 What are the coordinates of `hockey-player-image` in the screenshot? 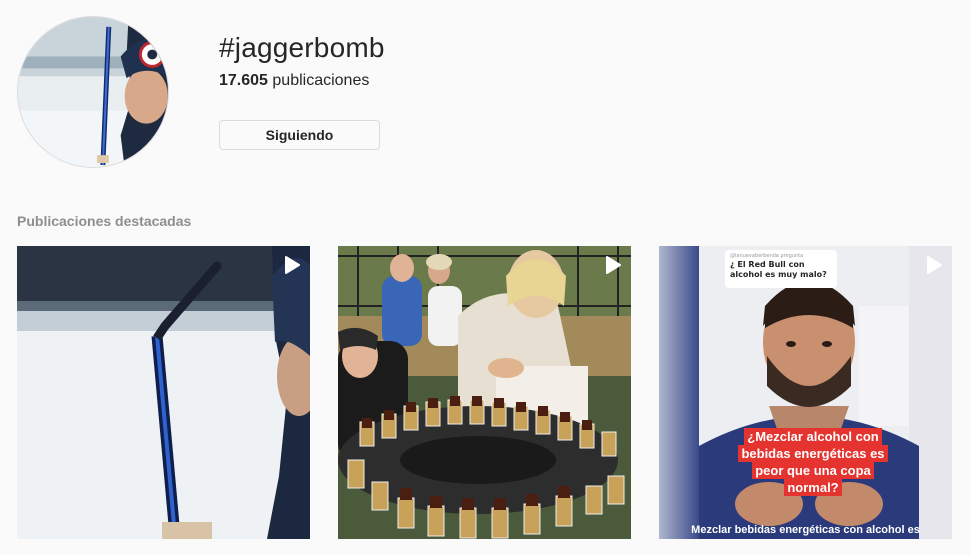 It's located at (93, 92).